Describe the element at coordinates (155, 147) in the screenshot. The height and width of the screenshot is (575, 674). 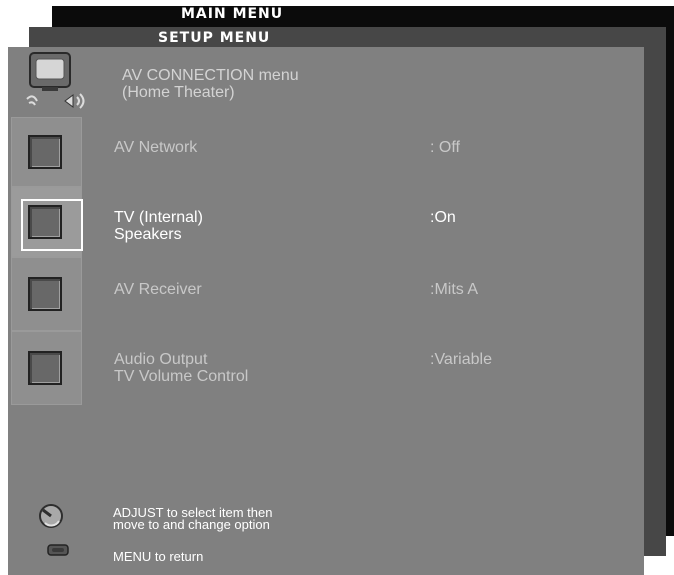
I see `av-network-label: AV Network` at that location.